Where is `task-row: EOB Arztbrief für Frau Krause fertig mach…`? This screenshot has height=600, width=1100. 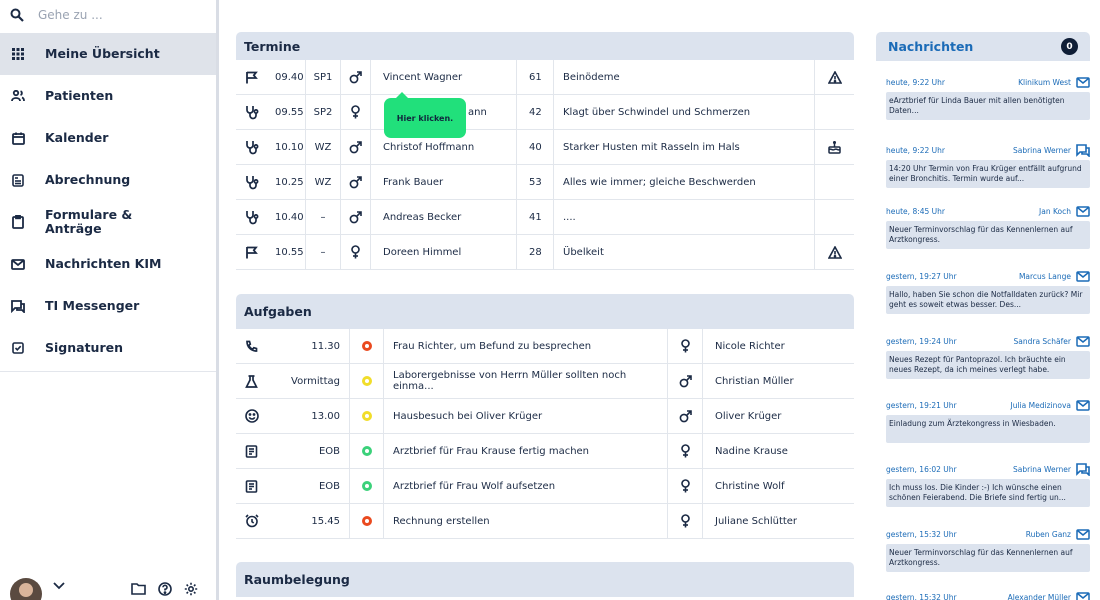
task-row: EOB Arztbrief für Frau Krause fertig mach… is located at coordinates (545, 451).